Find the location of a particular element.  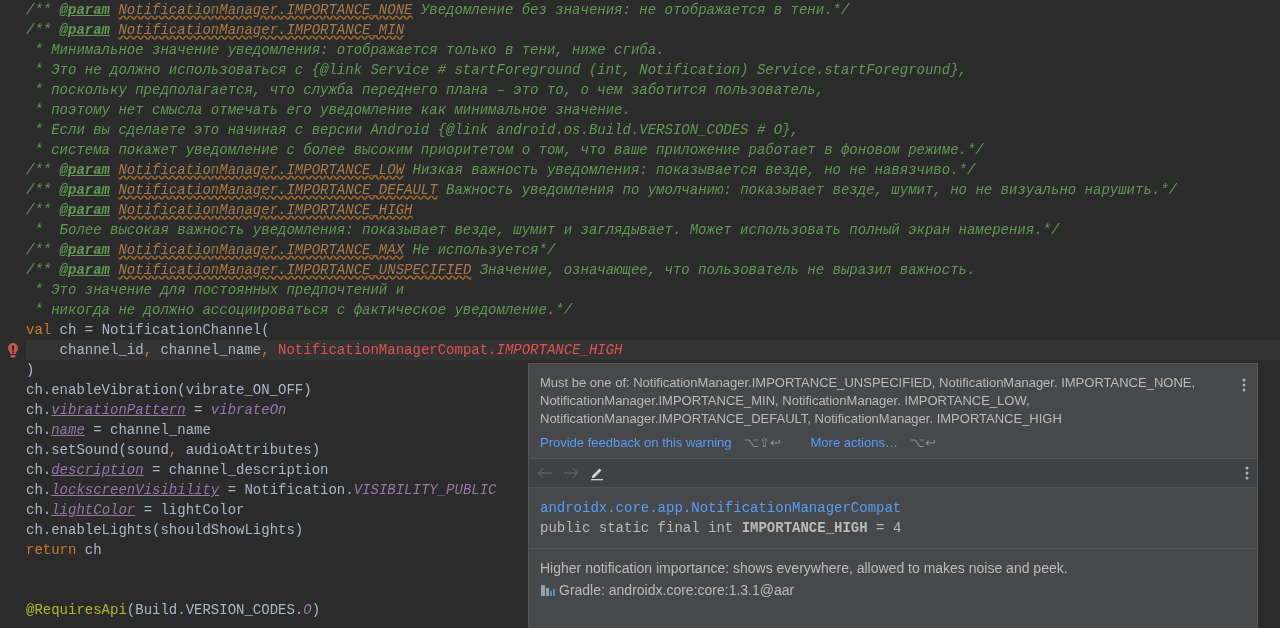

library-source: Gradle: androidx.core:core:1.3.1@aar is located at coordinates (677, 590).